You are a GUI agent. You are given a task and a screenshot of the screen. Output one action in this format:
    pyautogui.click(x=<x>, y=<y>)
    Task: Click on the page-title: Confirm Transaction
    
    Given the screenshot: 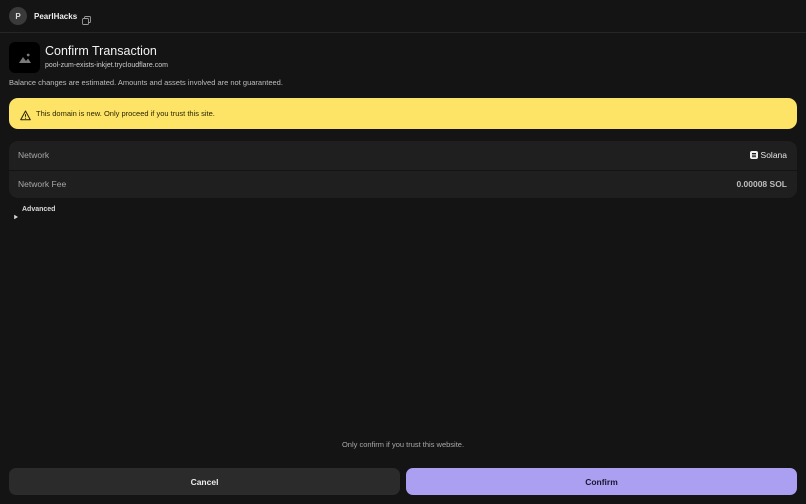 What is the action you would take?
    pyautogui.click(x=101, y=51)
    